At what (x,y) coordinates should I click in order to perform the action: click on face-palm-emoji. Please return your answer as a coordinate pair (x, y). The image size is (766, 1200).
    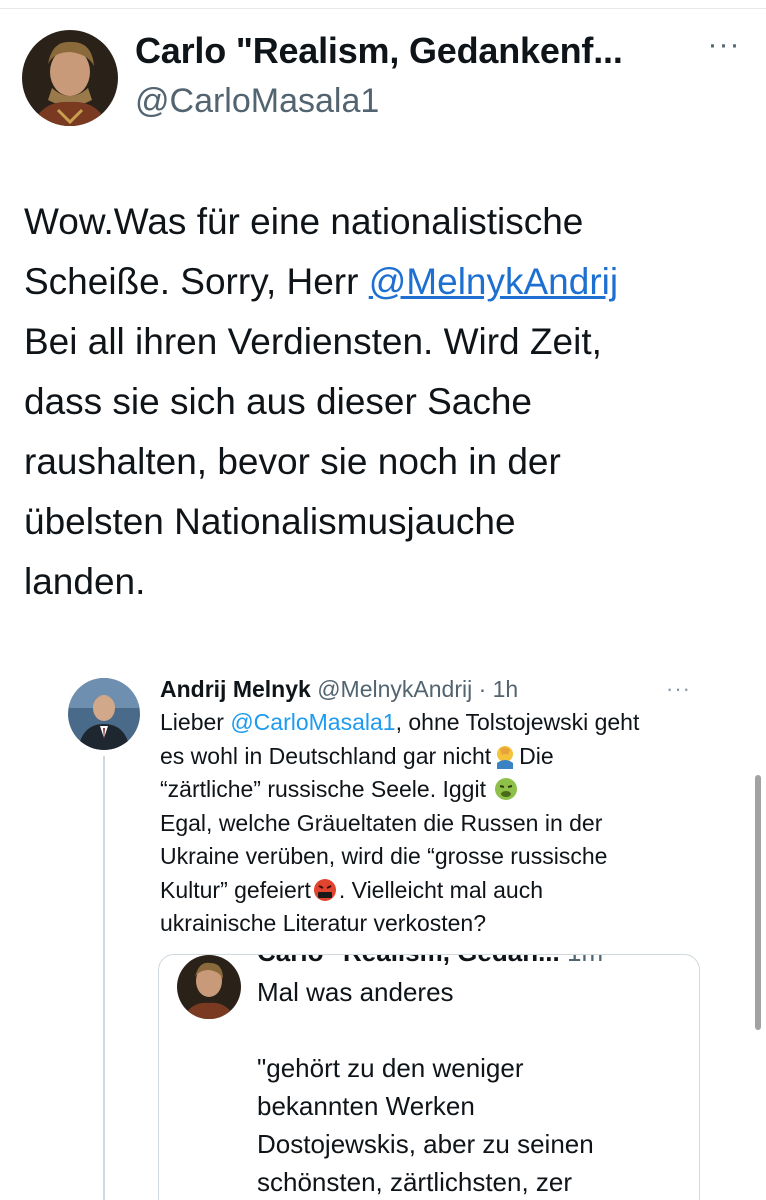
    Looking at the image, I should click on (505, 757).